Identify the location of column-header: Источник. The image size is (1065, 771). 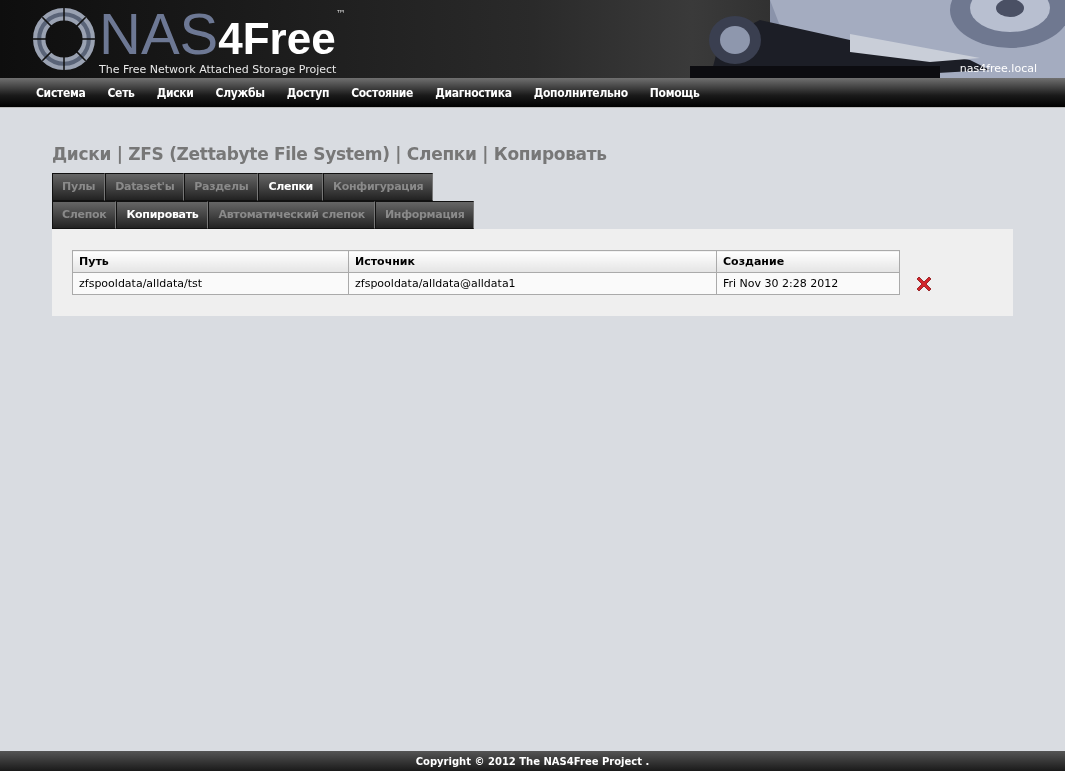
(532, 261).